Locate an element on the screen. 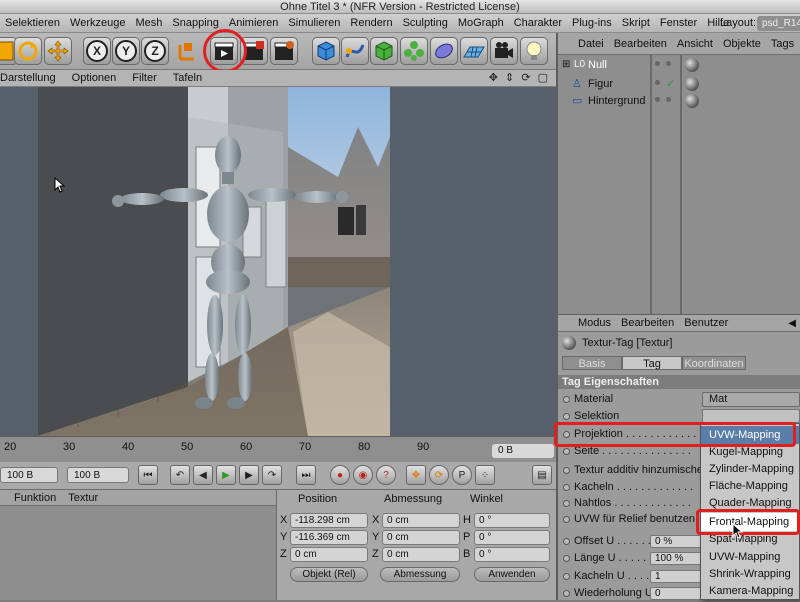 The height and width of the screenshot is (602, 800). object-row-null: ⊞ L0 Null is located at coordinates (679, 65).